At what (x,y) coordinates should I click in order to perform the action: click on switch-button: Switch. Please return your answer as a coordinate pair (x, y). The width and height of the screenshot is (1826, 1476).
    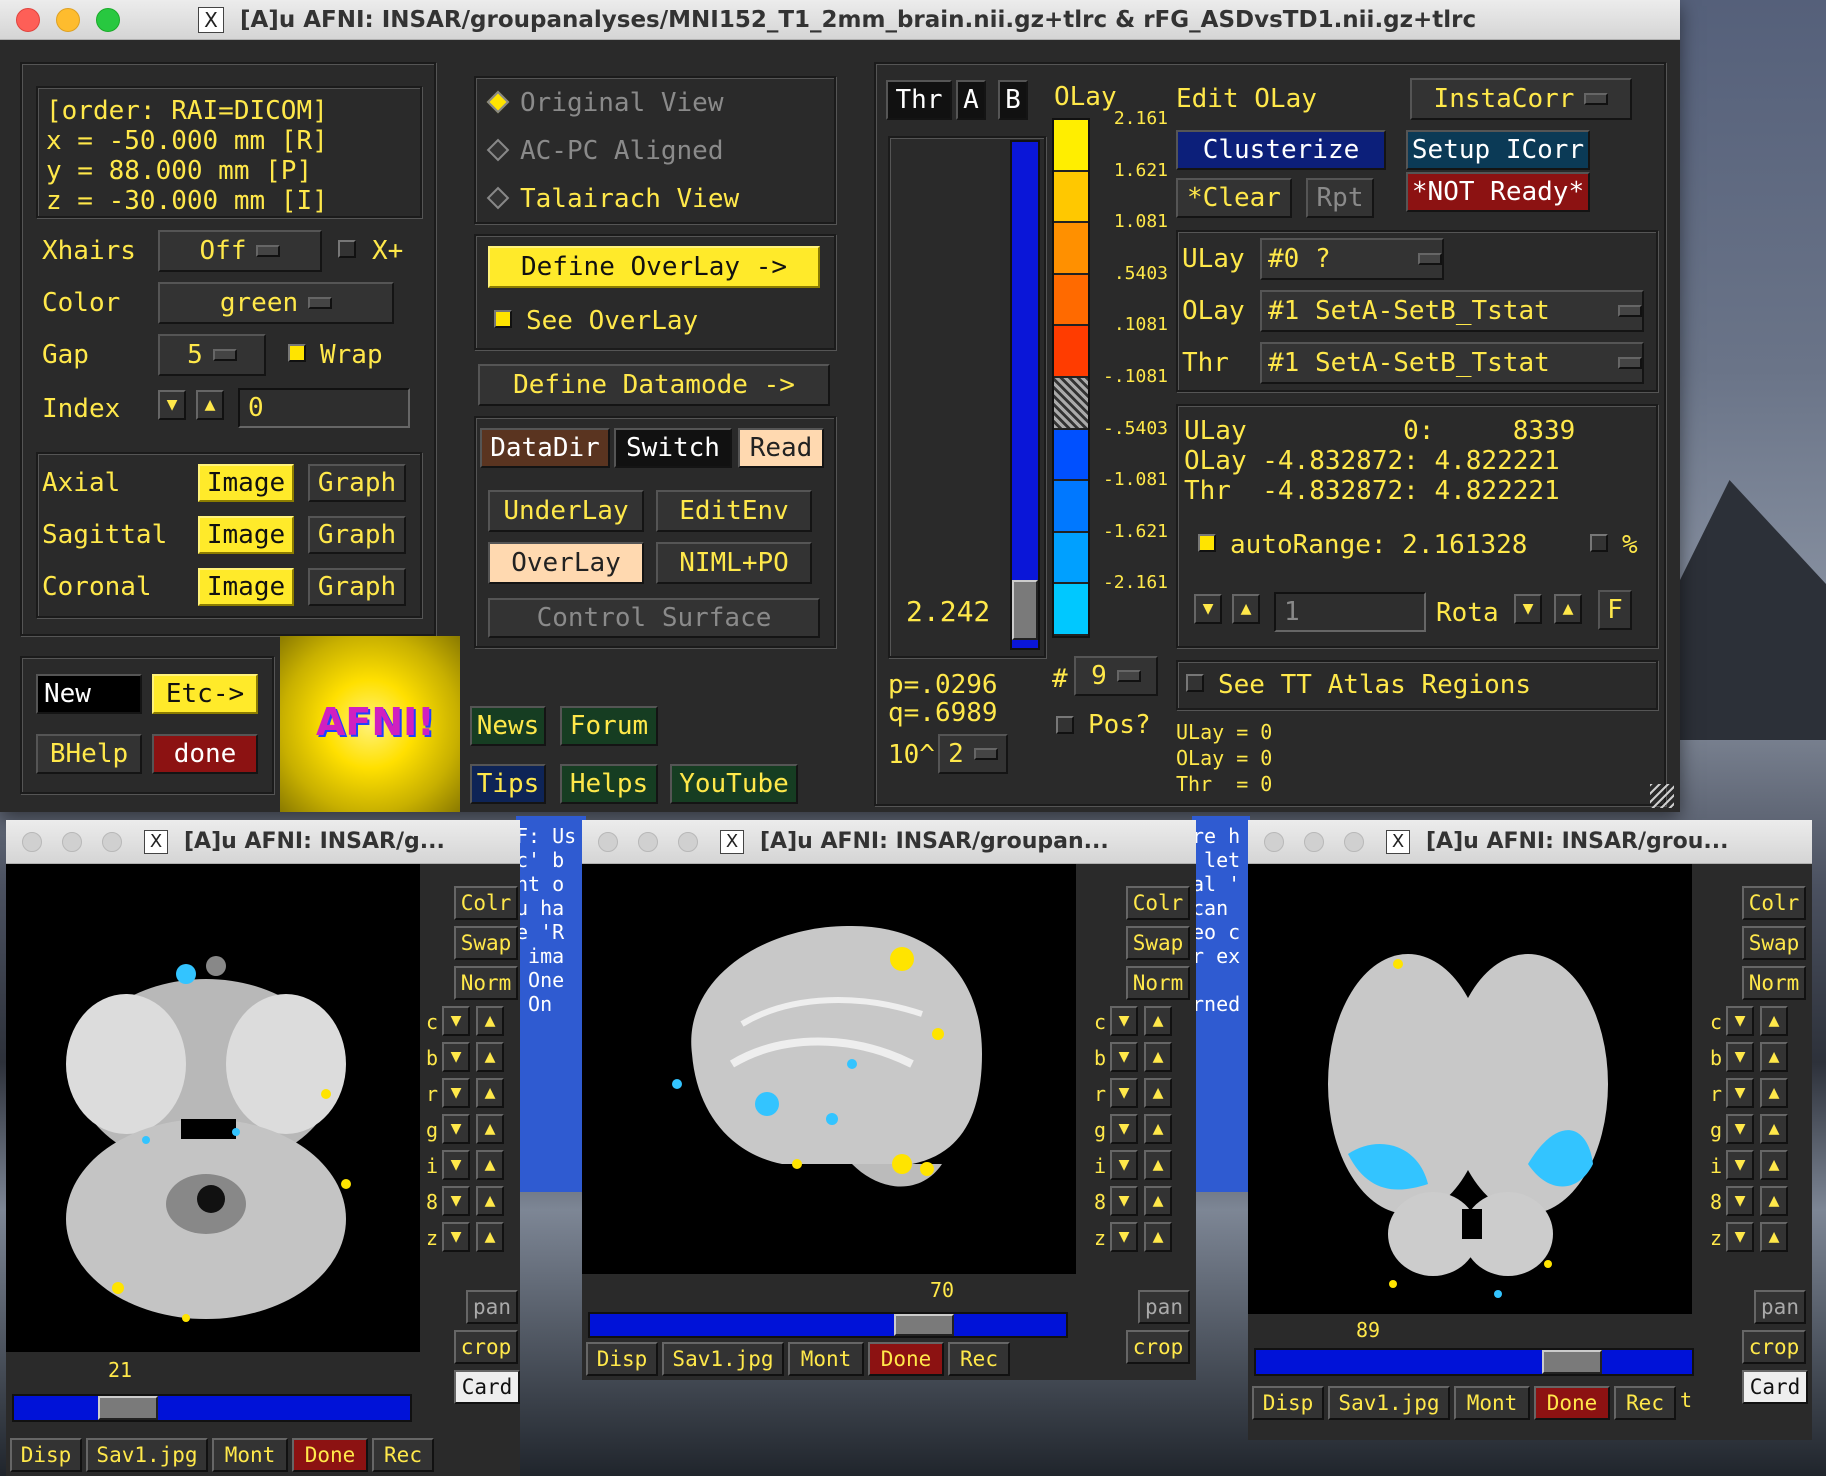
    Looking at the image, I should click on (673, 448).